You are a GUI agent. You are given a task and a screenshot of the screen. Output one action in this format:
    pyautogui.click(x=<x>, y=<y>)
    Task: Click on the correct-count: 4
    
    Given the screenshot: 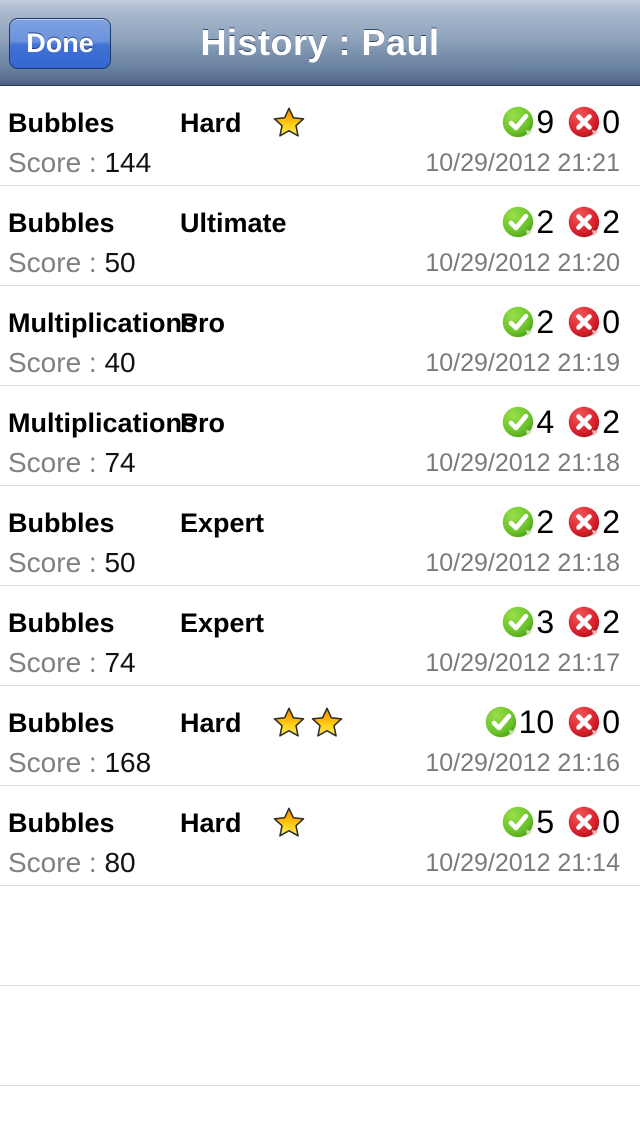 What is the action you would take?
    pyautogui.click(x=545, y=422)
    